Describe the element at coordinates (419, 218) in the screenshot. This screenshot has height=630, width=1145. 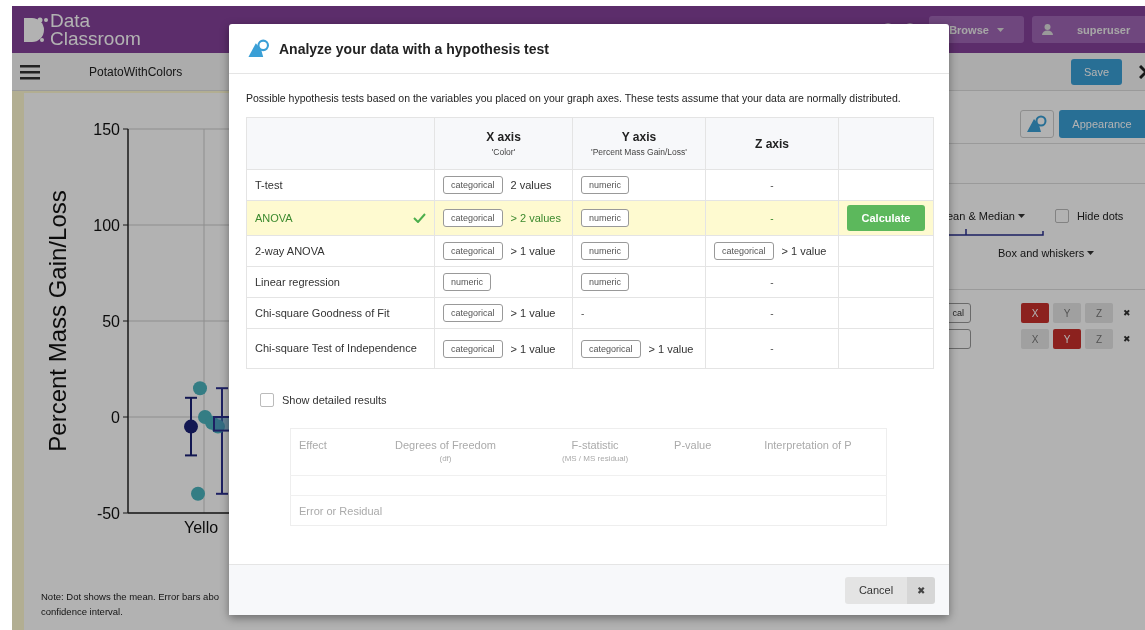
I see `check-icon` at that location.